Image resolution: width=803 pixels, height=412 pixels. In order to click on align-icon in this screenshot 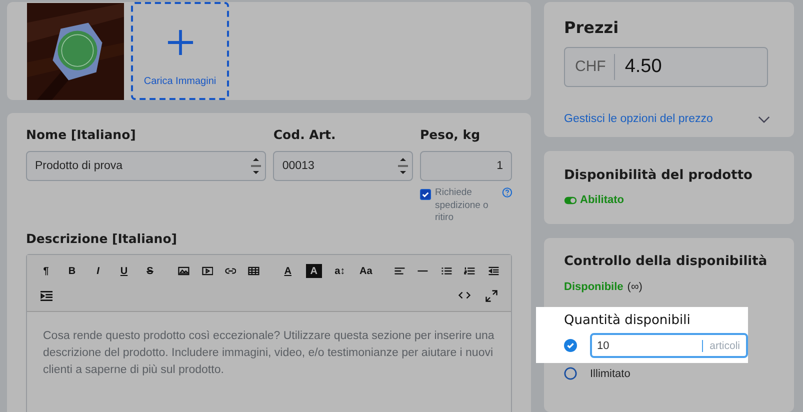, I will do `click(400, 271)`.